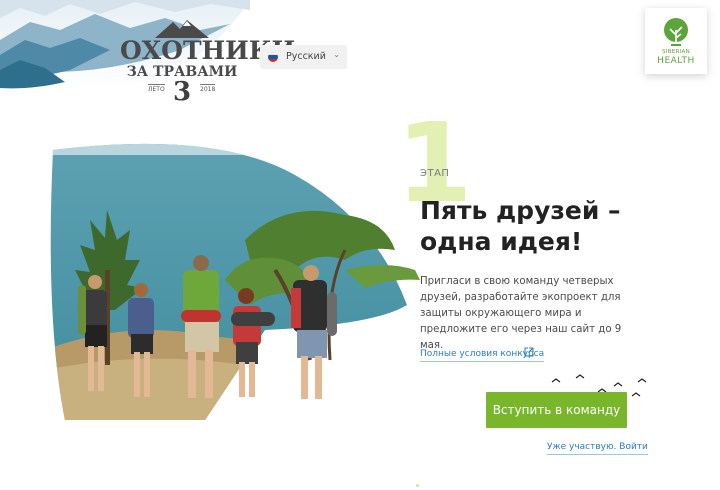  I want to click on language-selected-label: Русский, so click(306, 56).